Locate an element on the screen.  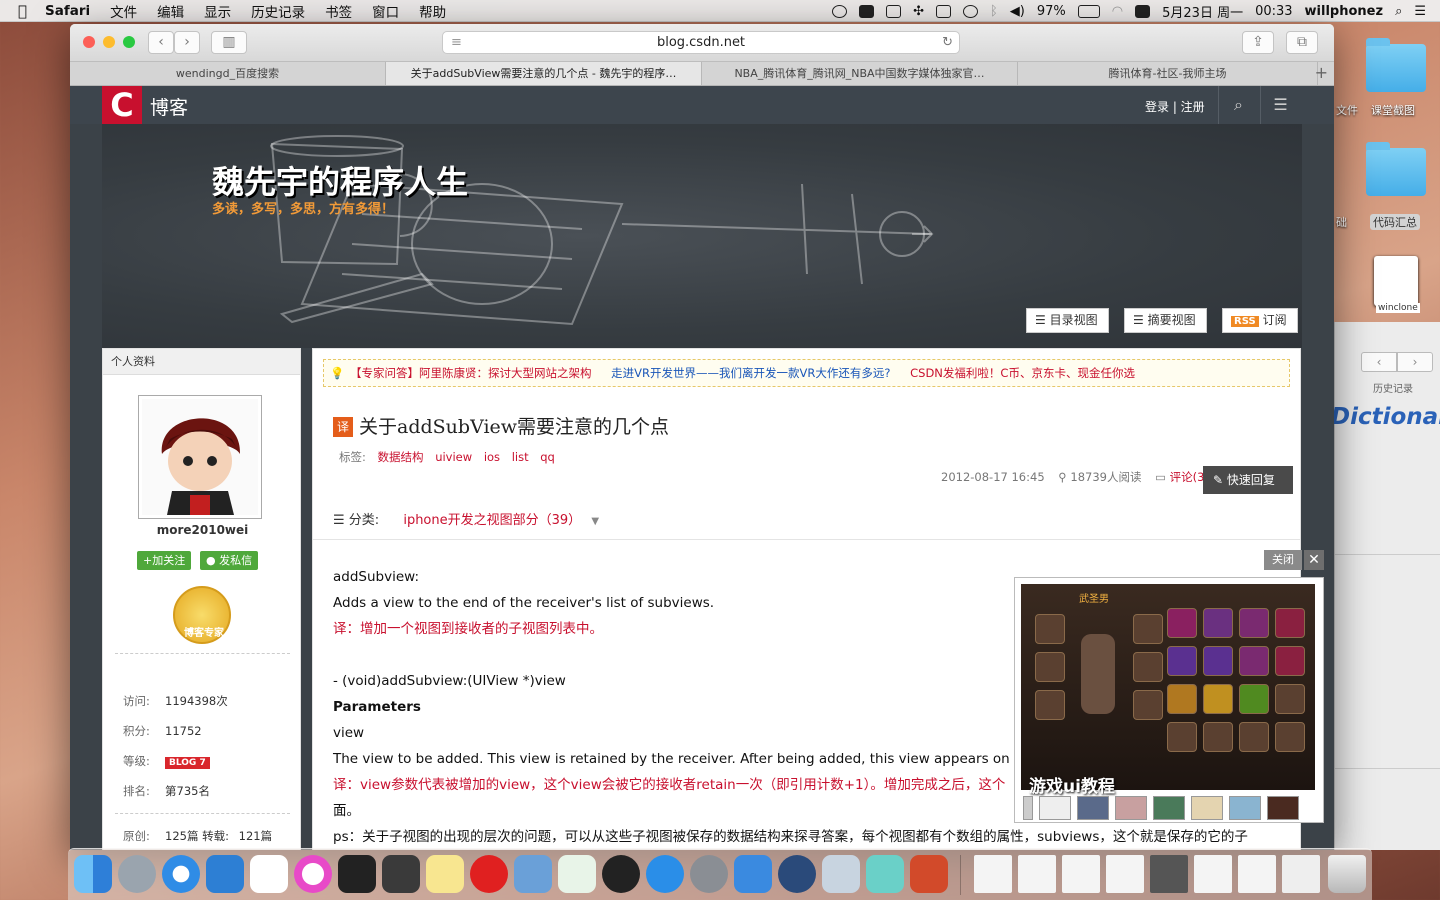
menu-help: 帮助 is located at coordinates (432, 11).